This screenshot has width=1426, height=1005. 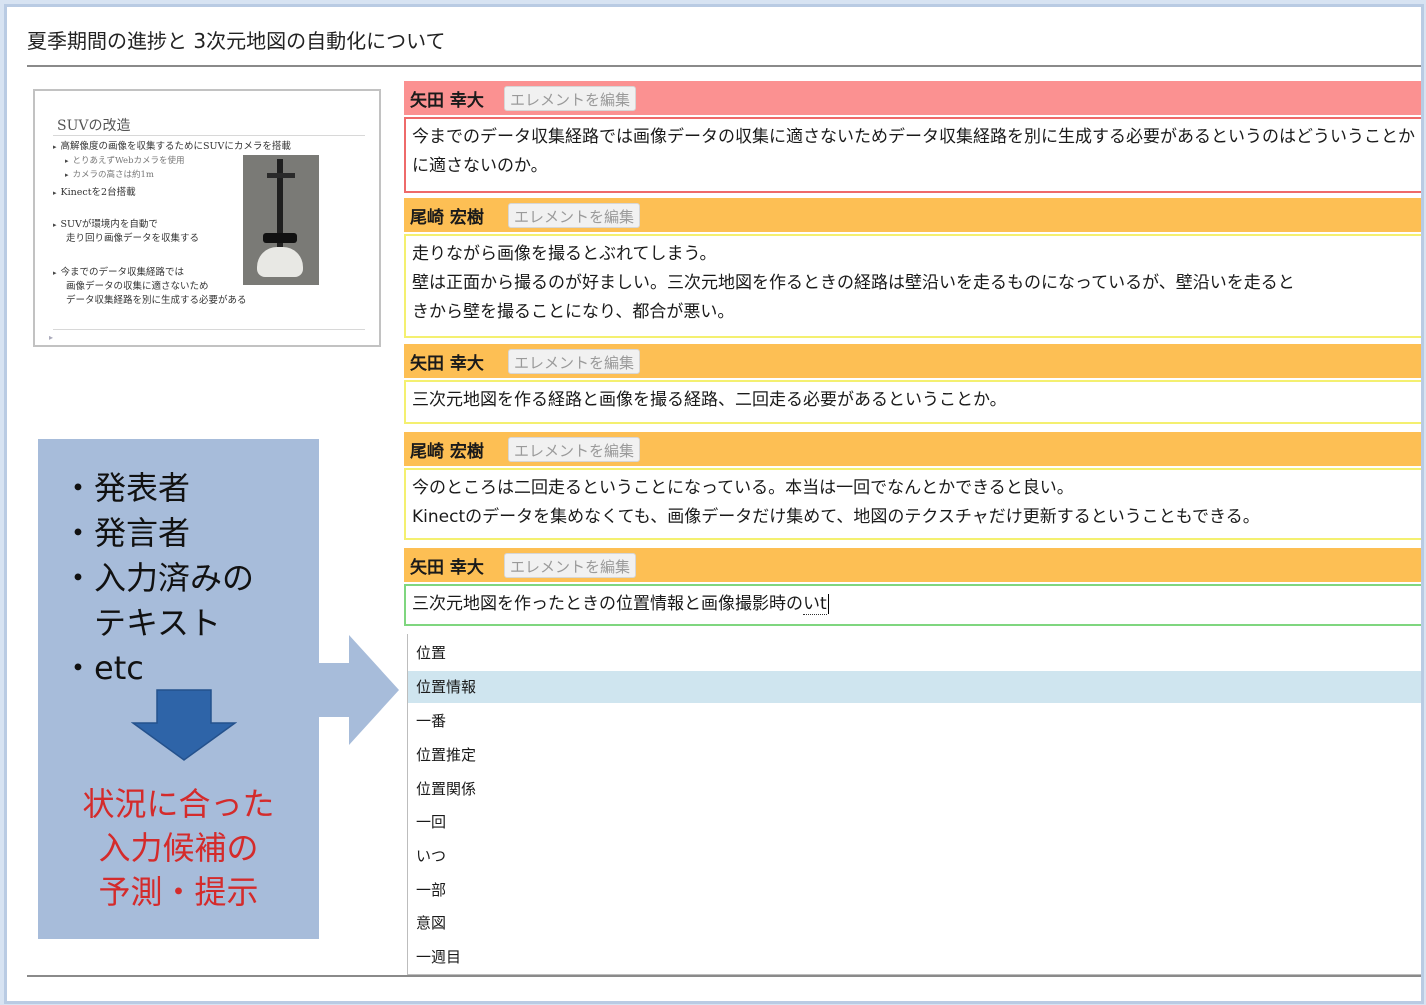 I want to click on comment-body: 三次元地図を作る経路と画像を撮る経路、二回走る必要があるということか。, so click(x=912, y=402).